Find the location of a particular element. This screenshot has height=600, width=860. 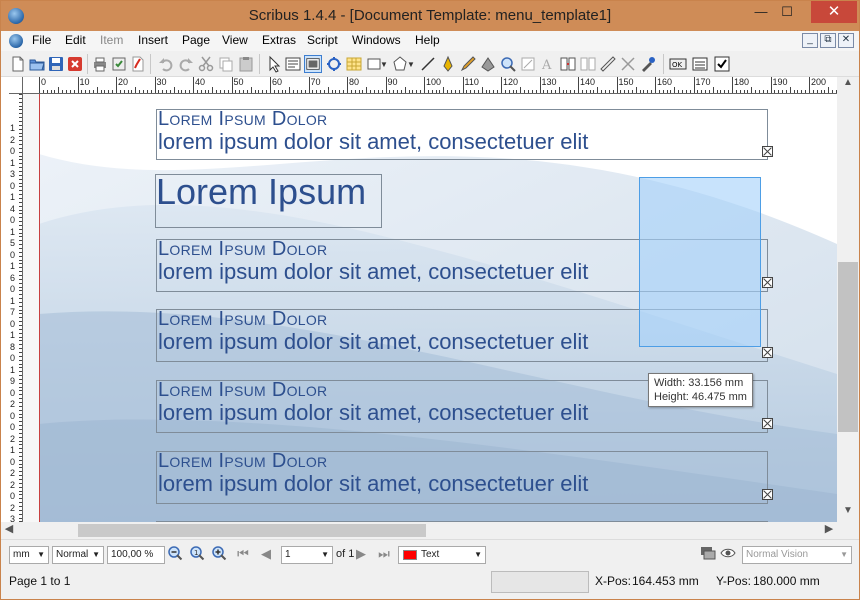

chevron-down-icon: ▼ is located at coordinates (41, 554).